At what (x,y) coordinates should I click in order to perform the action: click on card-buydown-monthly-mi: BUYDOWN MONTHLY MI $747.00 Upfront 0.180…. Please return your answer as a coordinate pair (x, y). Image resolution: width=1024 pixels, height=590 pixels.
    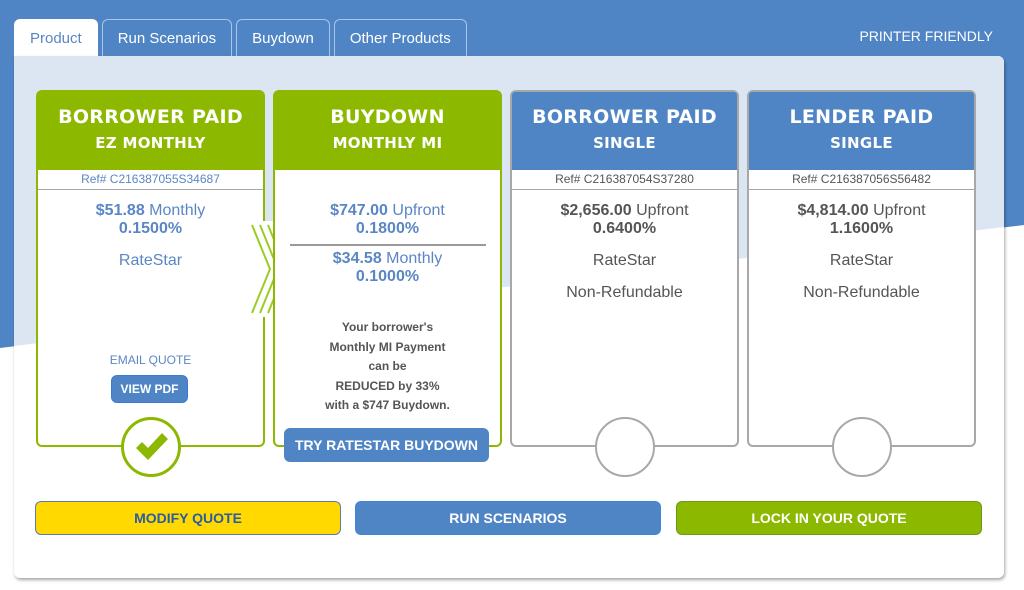
    Looking at the image, I should click on (387, 268).